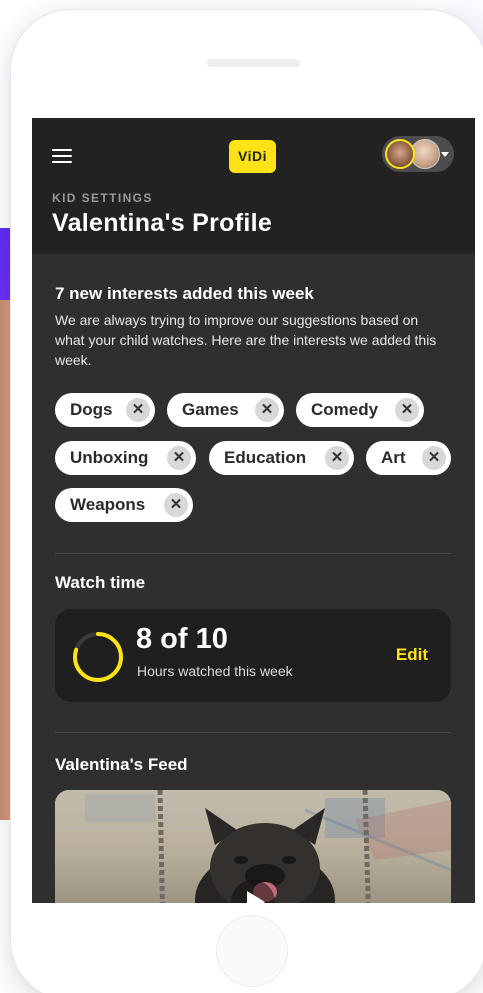 The height and width of the screenshot is (993, 483). I want to click on chip-label: Unboxing, so click(109, 457).